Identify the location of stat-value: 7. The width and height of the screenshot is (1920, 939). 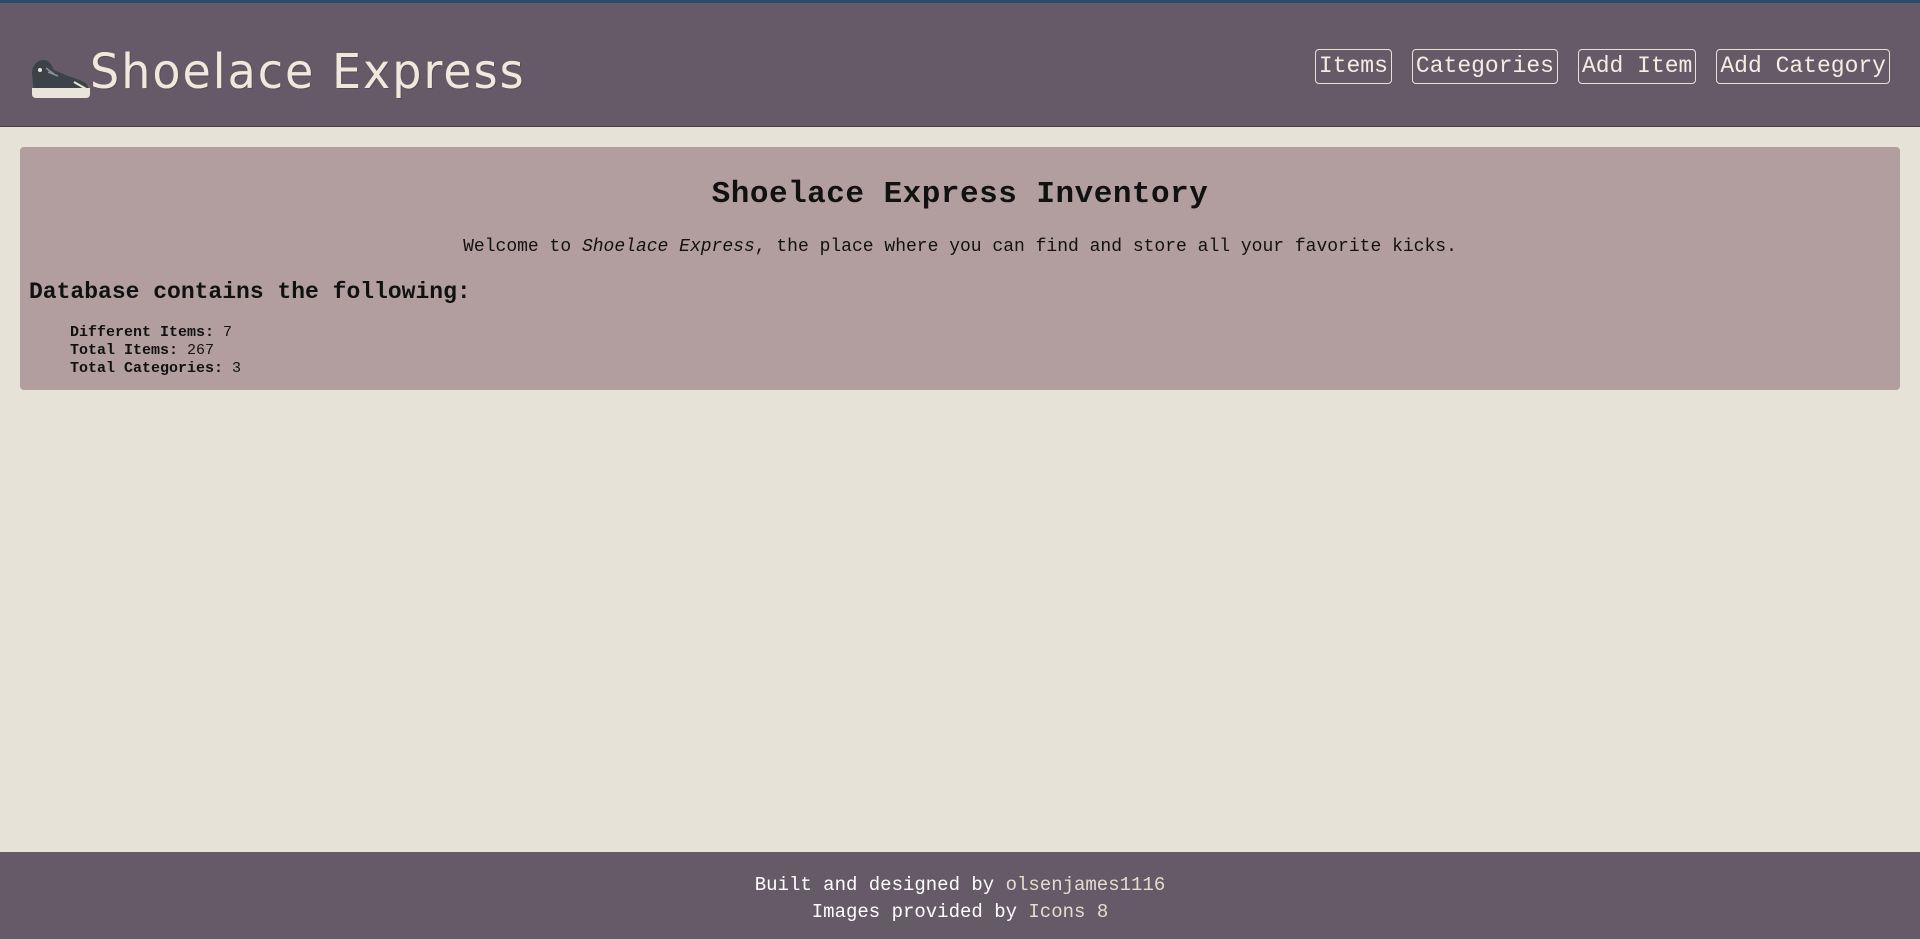
(228, 332).